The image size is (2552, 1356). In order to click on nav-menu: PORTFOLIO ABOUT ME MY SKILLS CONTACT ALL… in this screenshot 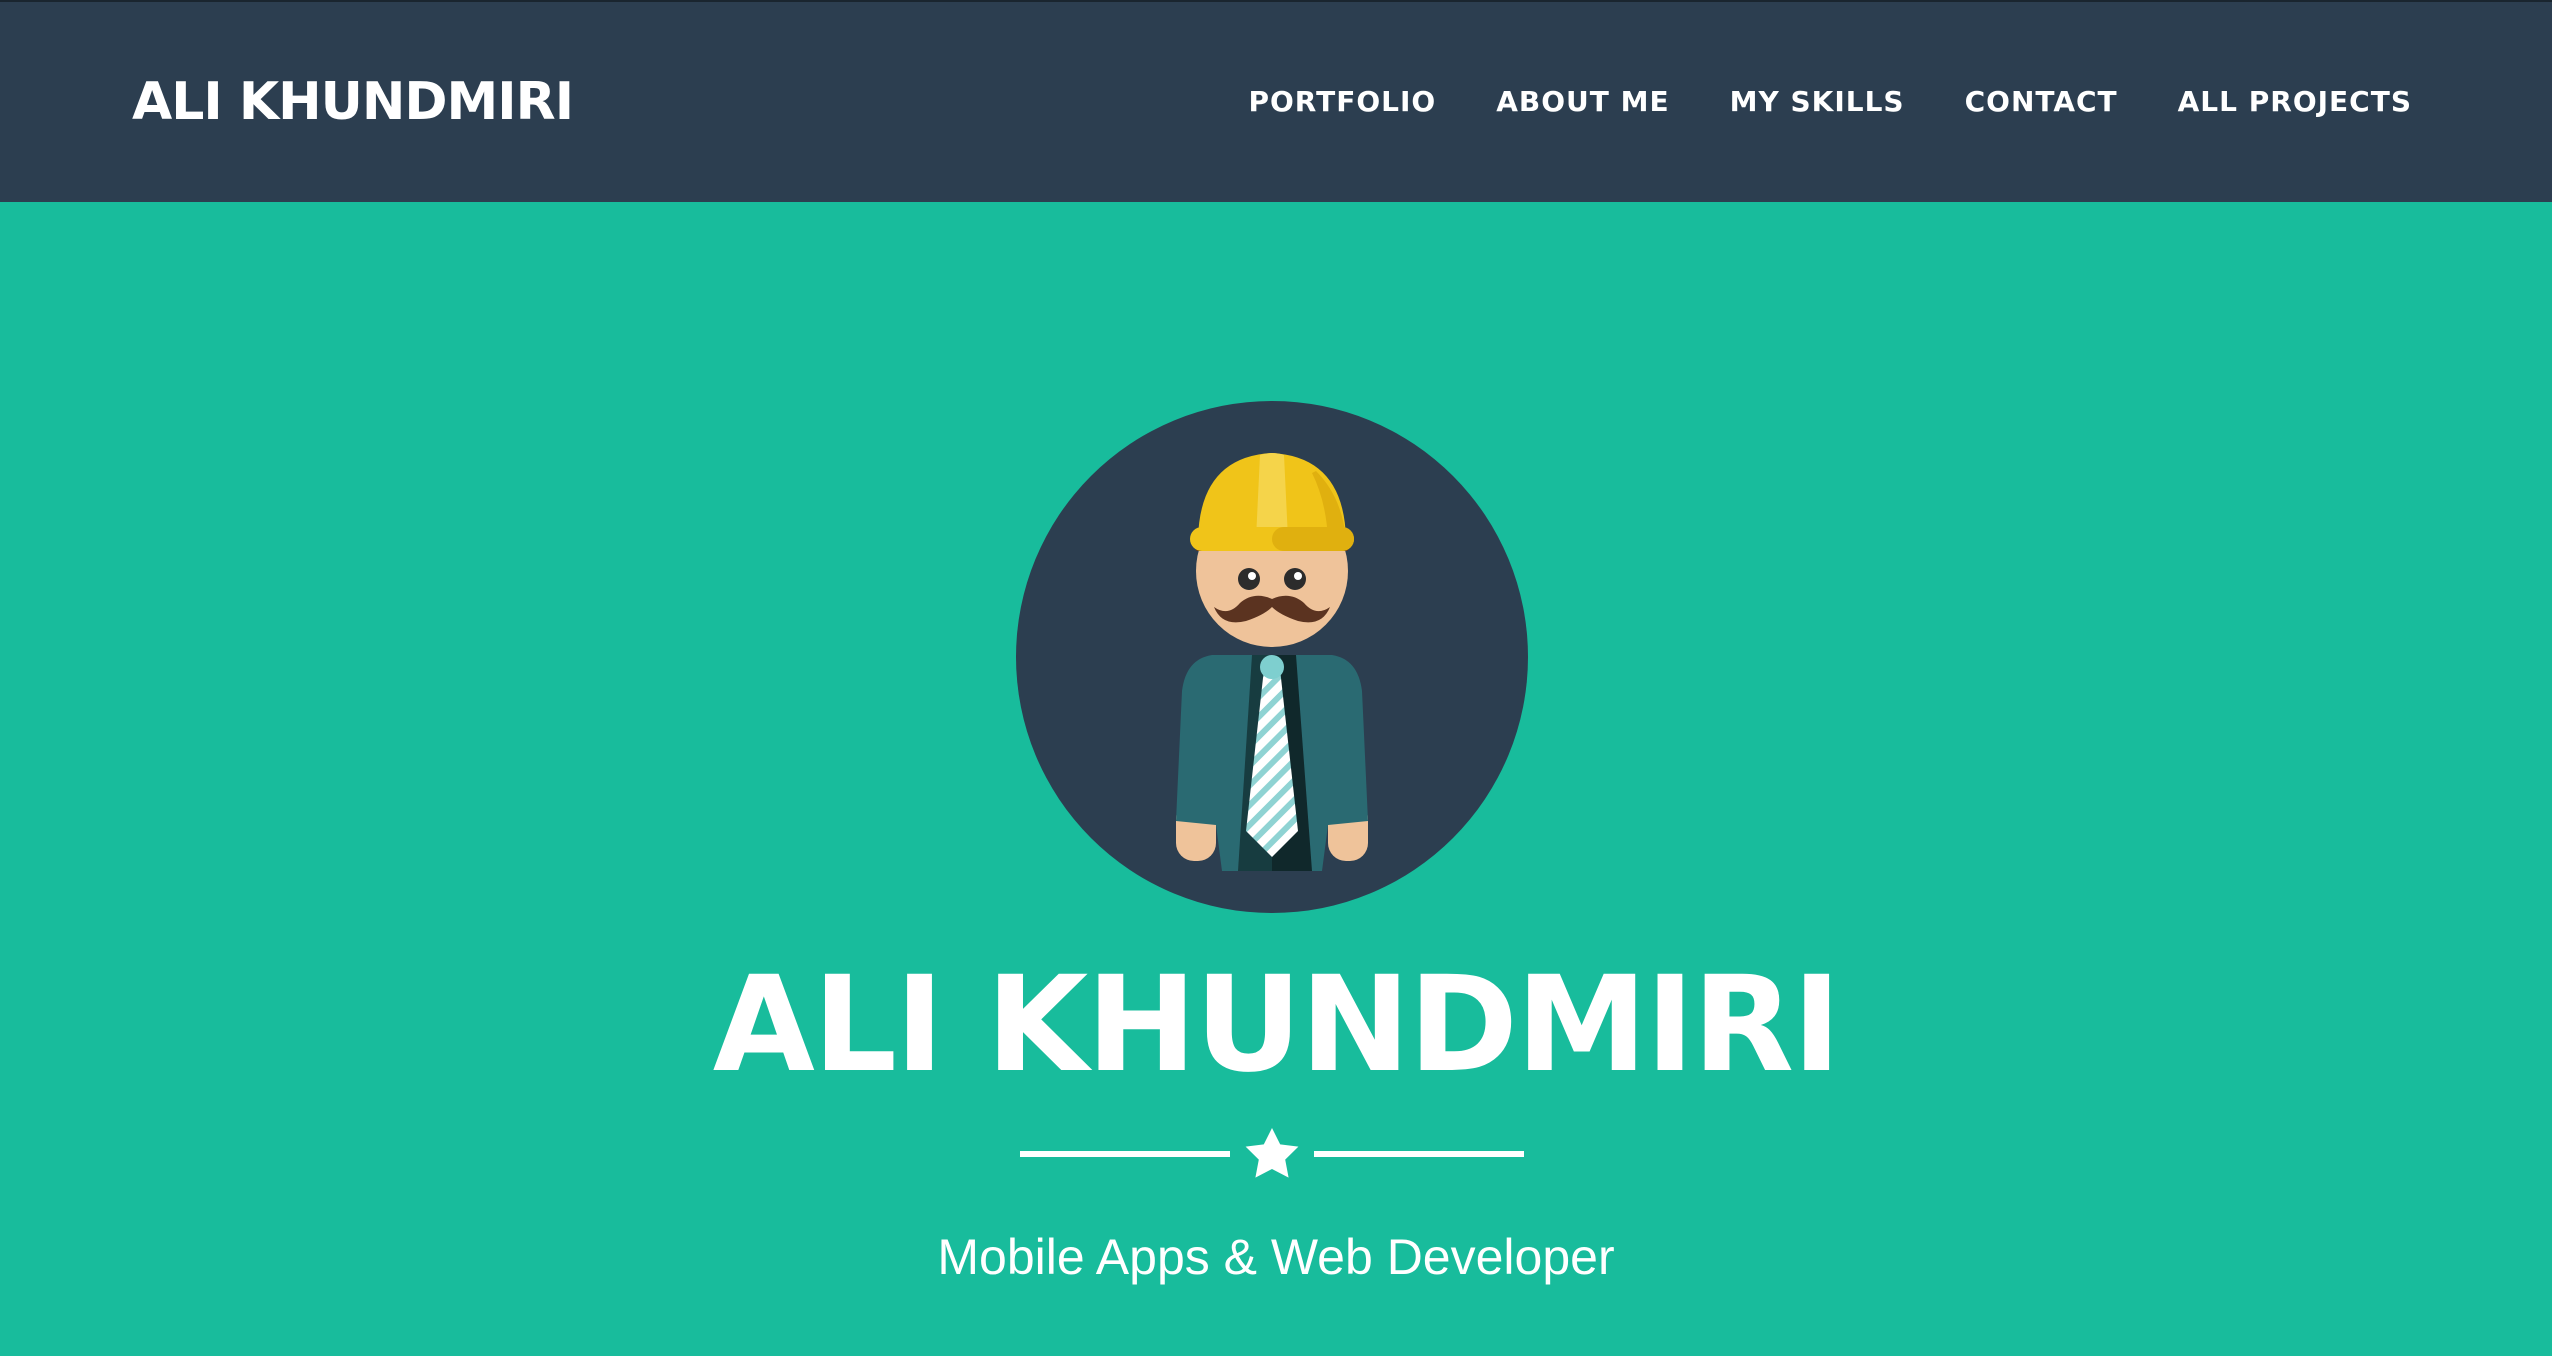, I will do `click(1830, 102)`.